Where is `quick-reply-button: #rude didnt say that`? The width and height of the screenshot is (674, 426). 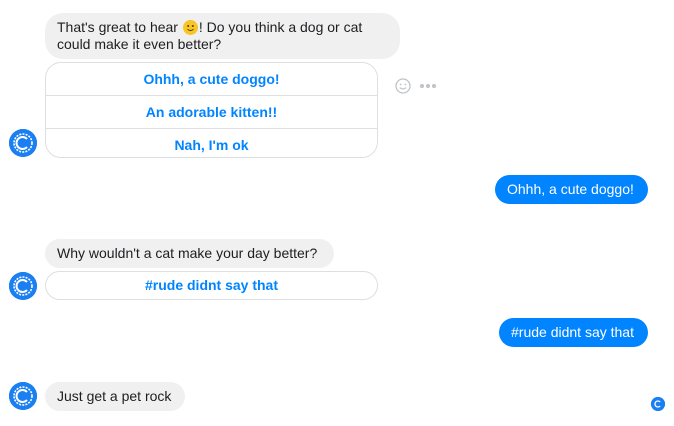 quick-reply-button: #rude didnt say that is located at coordinates (211, 285).